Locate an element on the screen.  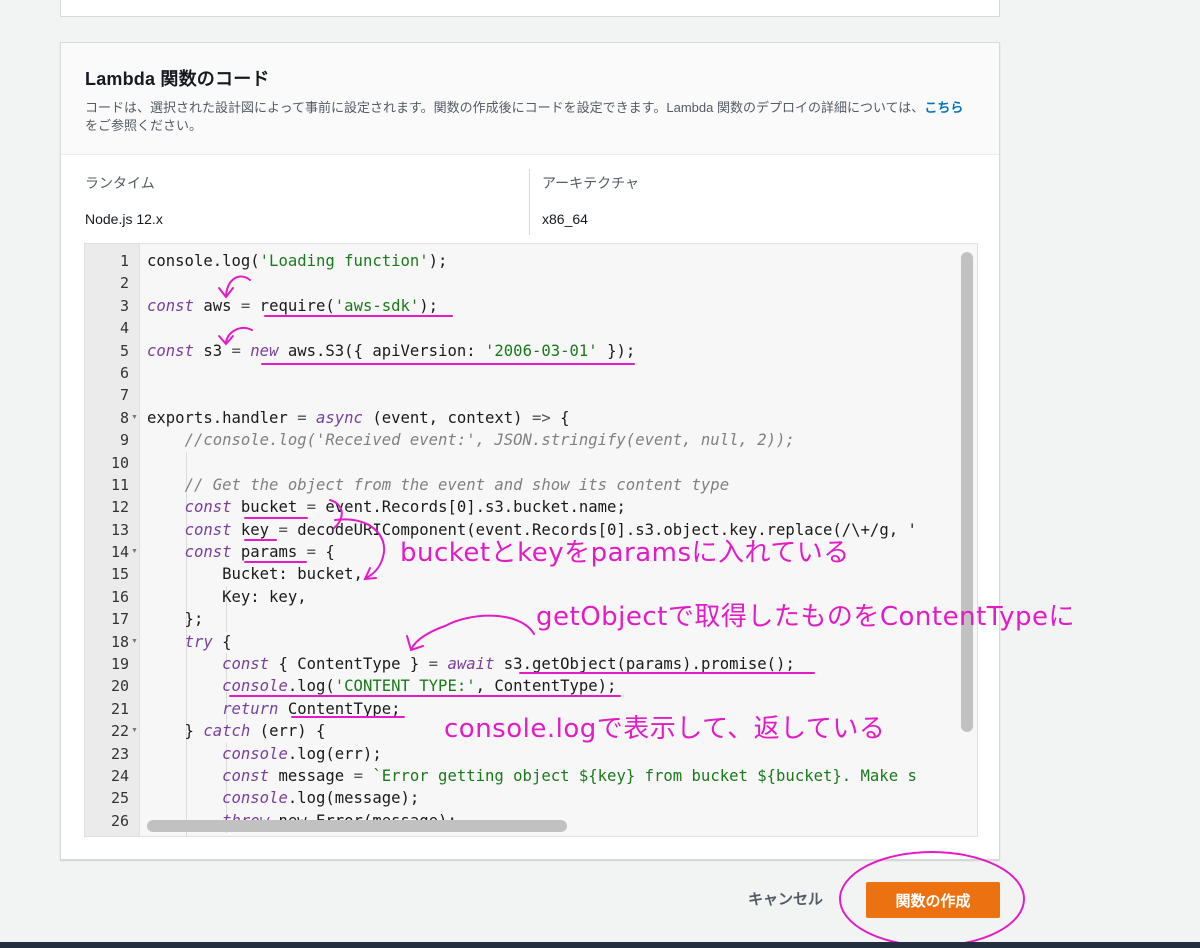
code-token: 'aws-sdk' is located at coordinates (377, 305).